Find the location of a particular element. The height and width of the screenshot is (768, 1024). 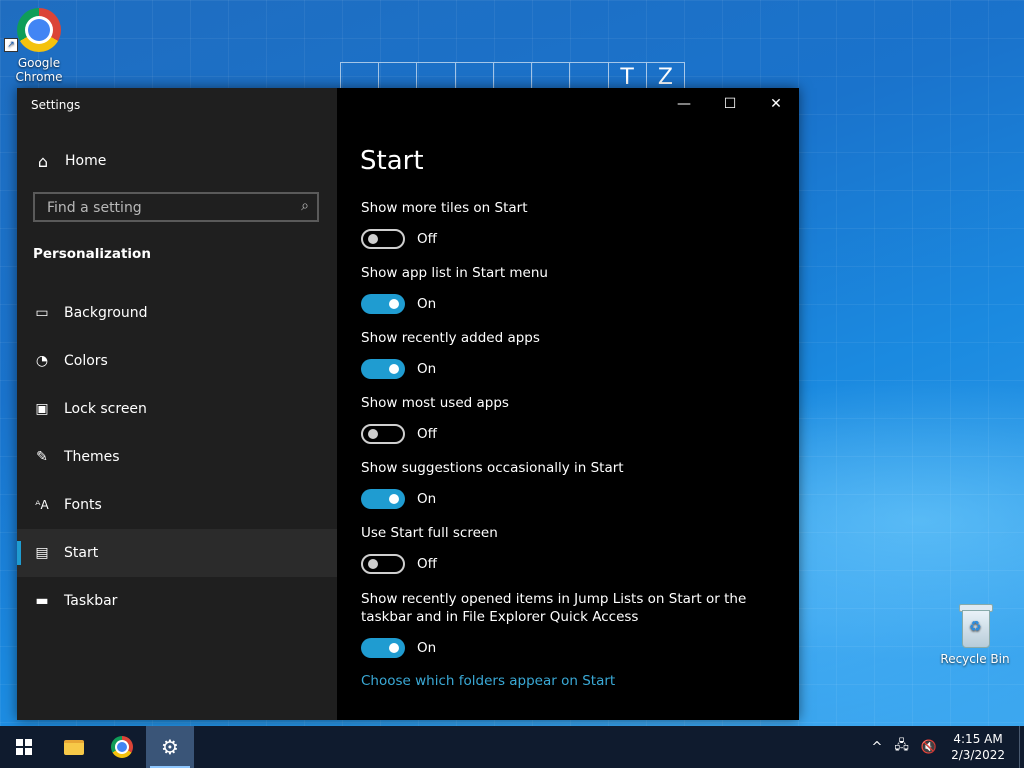

sidebar-item-themes: ✎ Themes is located at coordinates (177, 457).